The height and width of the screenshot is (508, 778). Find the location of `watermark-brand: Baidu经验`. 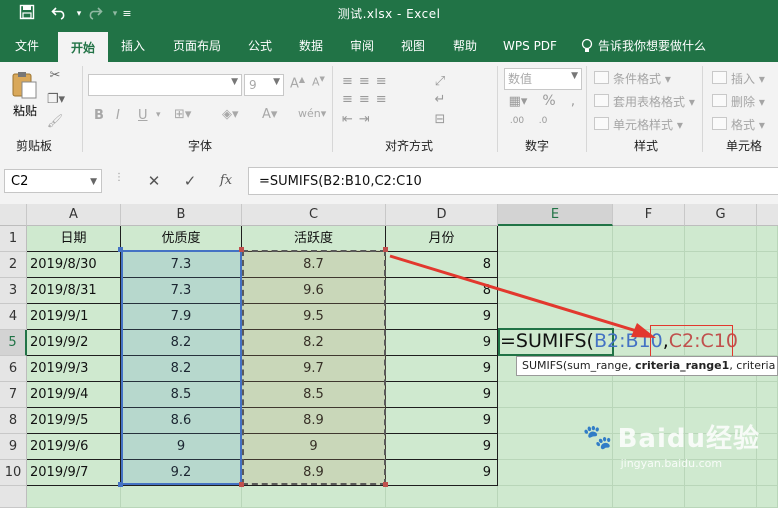

watermark-brand: Baidu经验 is located at coordinates (688, 439).